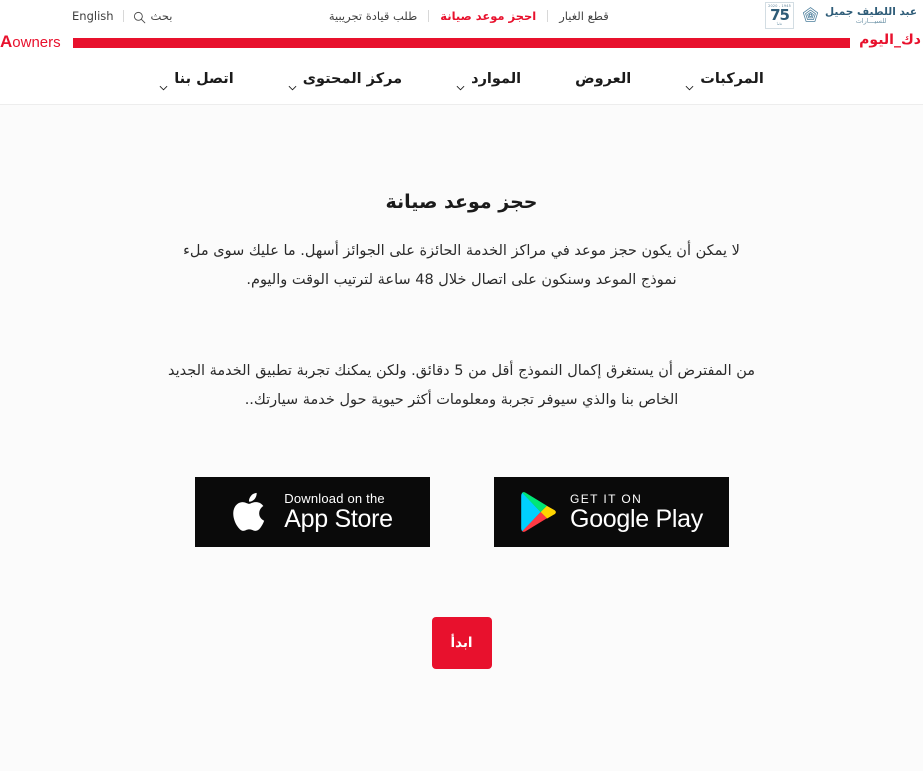 This screenshot has height=771, width=923. I want to click on google-play-badge: GET IT ON Google Play, so click(611, 512).